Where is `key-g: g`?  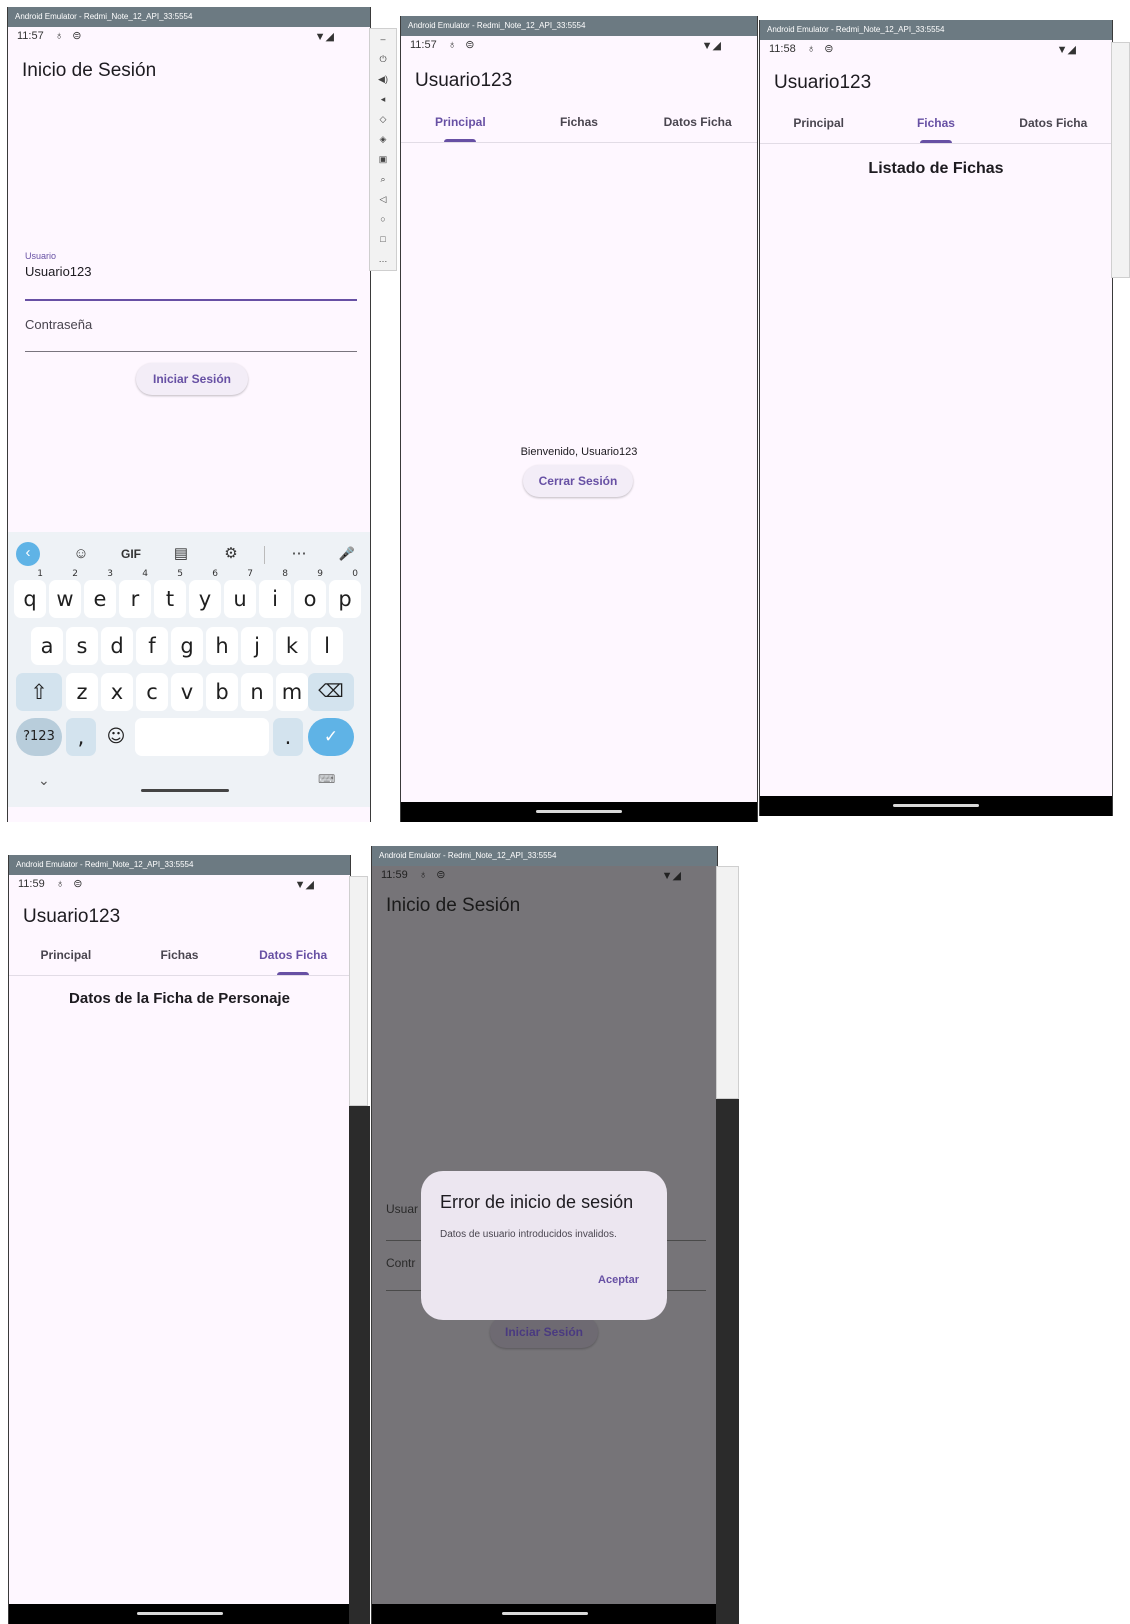
key-g: g is located at coordinates (187, 646).